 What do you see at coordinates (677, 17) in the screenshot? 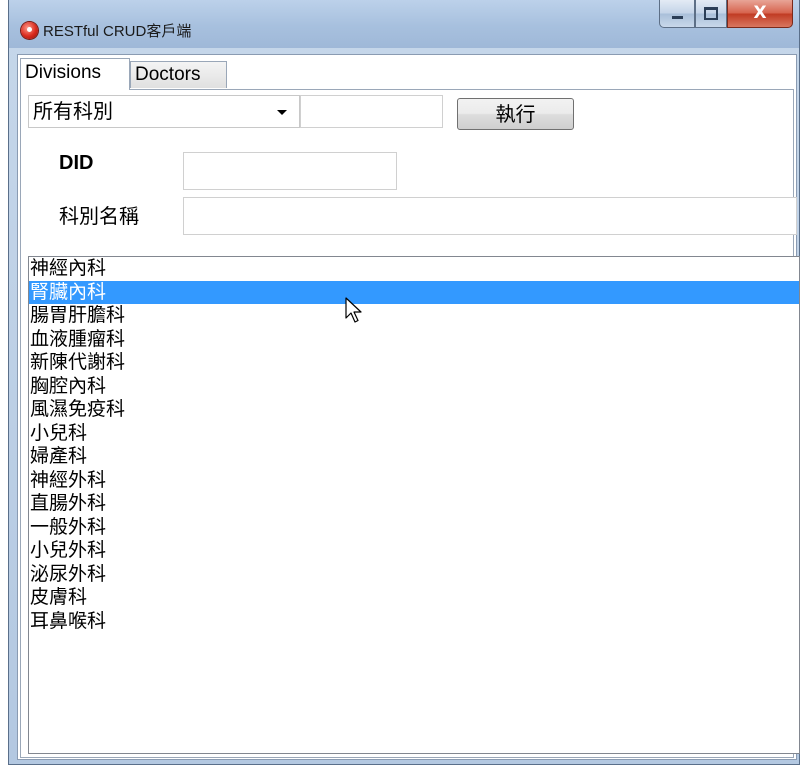
I see `minimize-icon` at bounding box center [677, 17].